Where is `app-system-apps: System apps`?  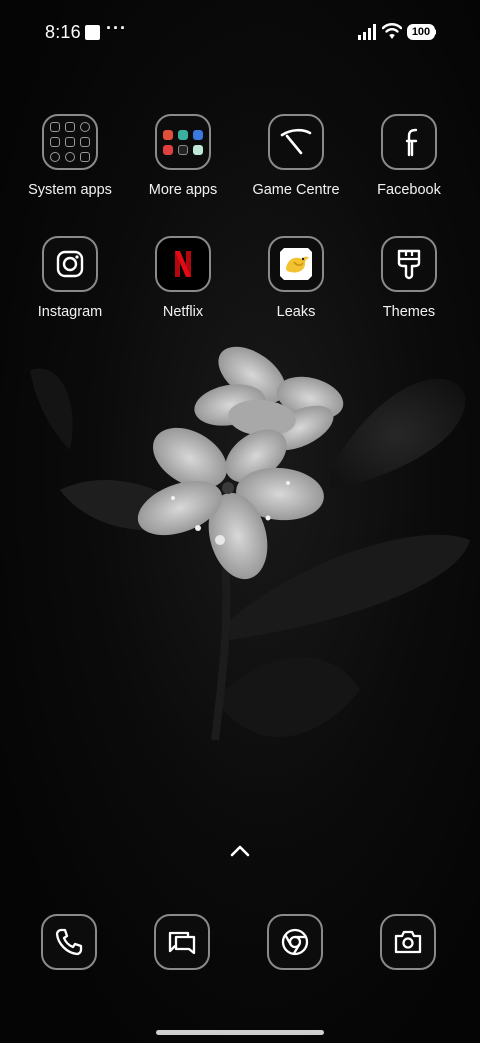 app-system-apps: System apps is located at coordinates (70, 156).